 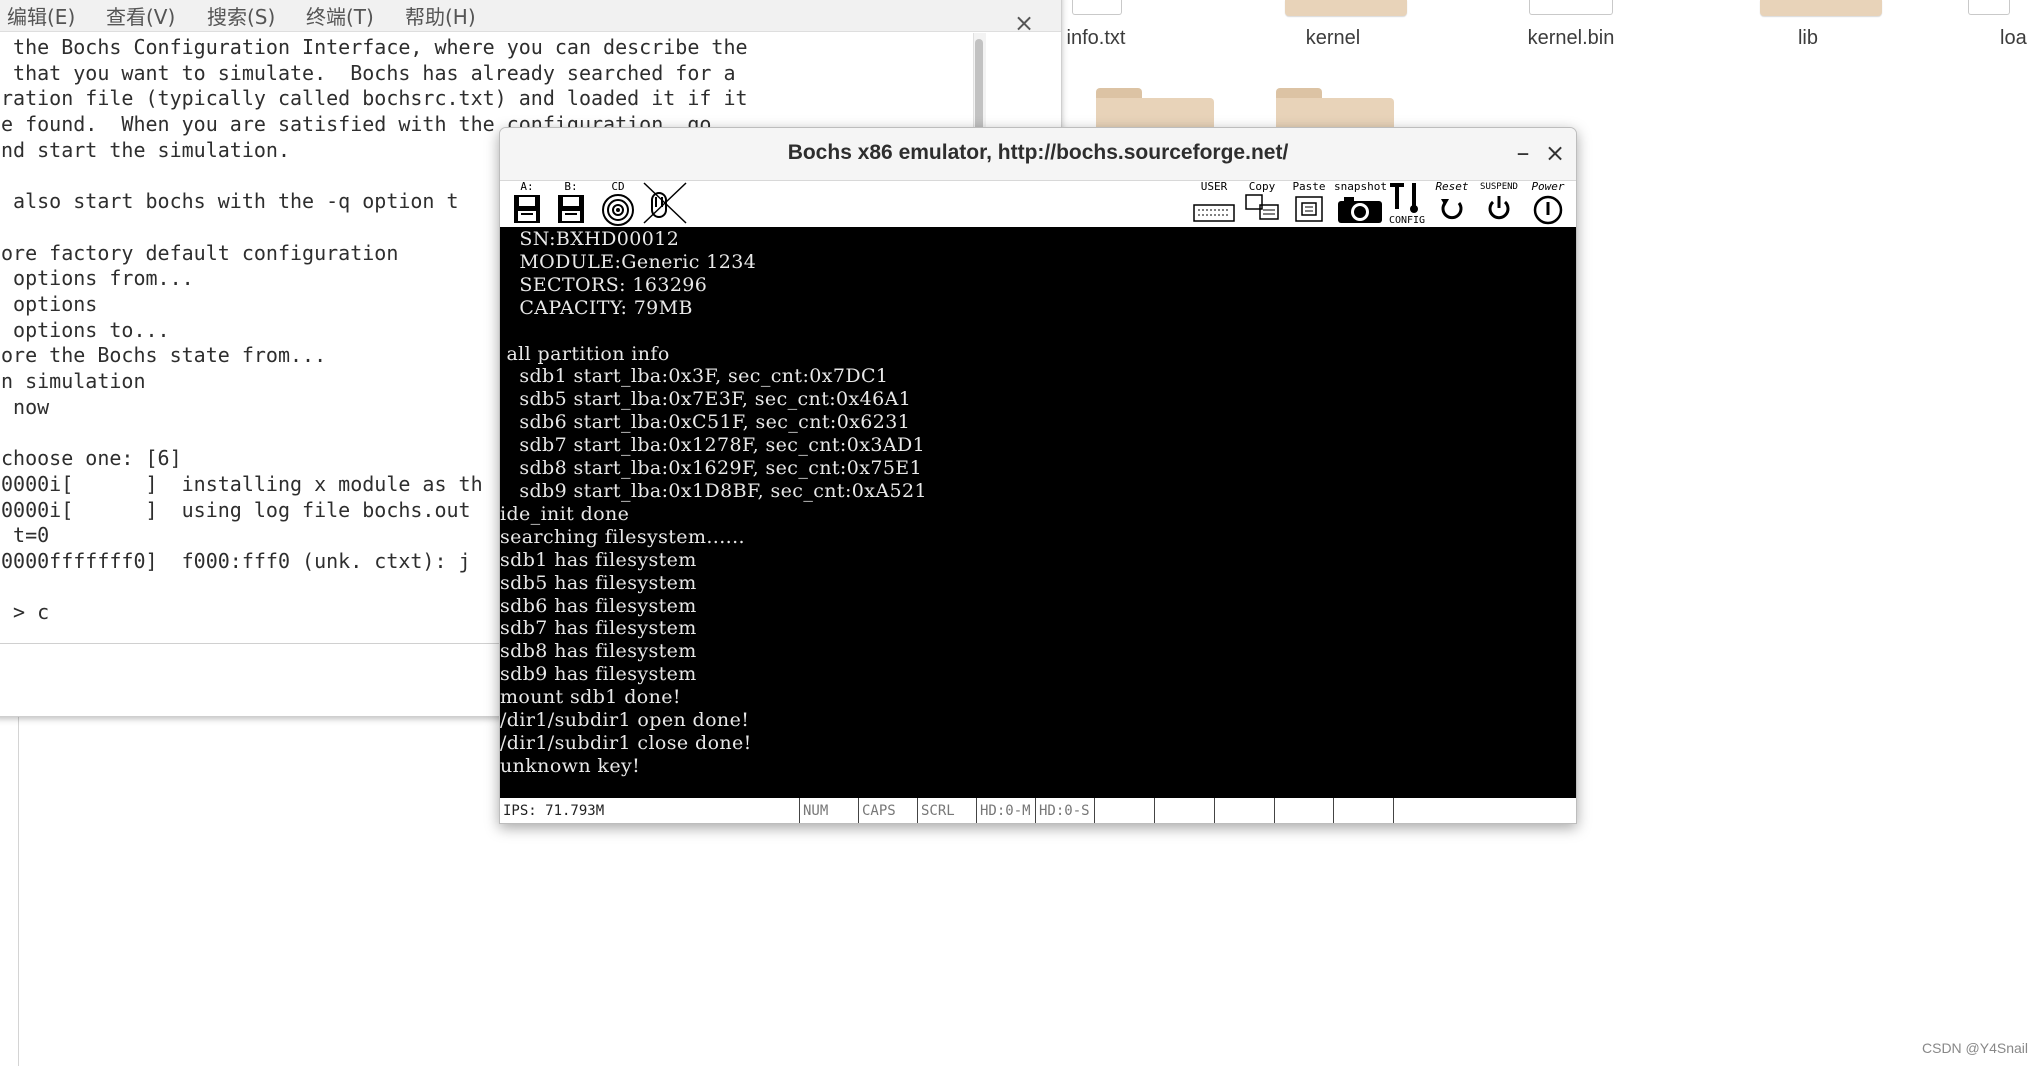 What do you see at coordinates (1214, 213) in the screenshot?
I see `keyboard-icon` at bounding box center [1214, 213].